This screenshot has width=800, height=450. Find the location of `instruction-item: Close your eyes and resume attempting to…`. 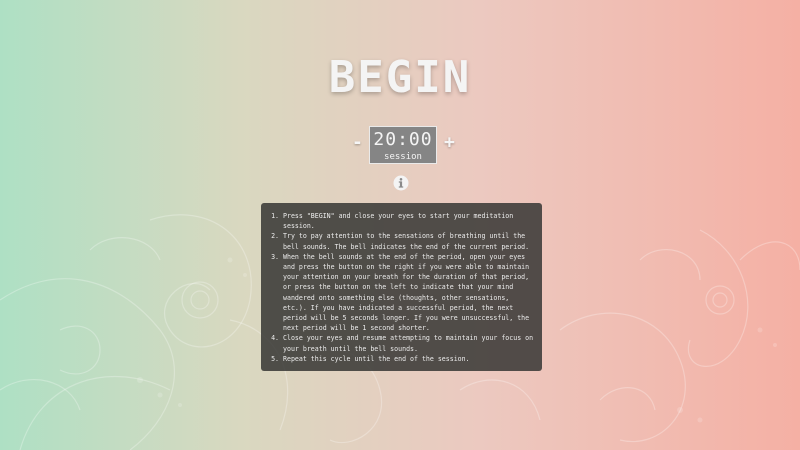

instruction-item: Close your eyes and resume attempting to… is located at coordinates (408, 343).